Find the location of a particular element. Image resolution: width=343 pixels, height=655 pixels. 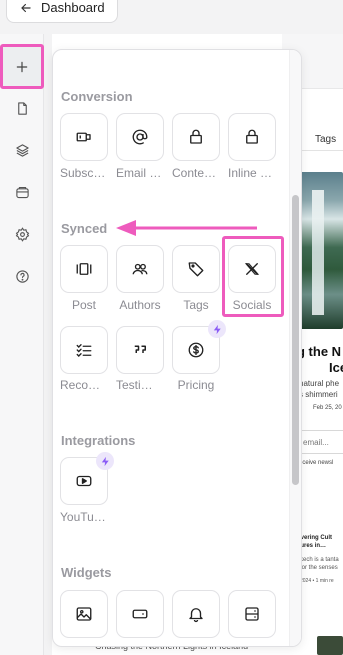

quote-icon is located at coordinates (140, 349).